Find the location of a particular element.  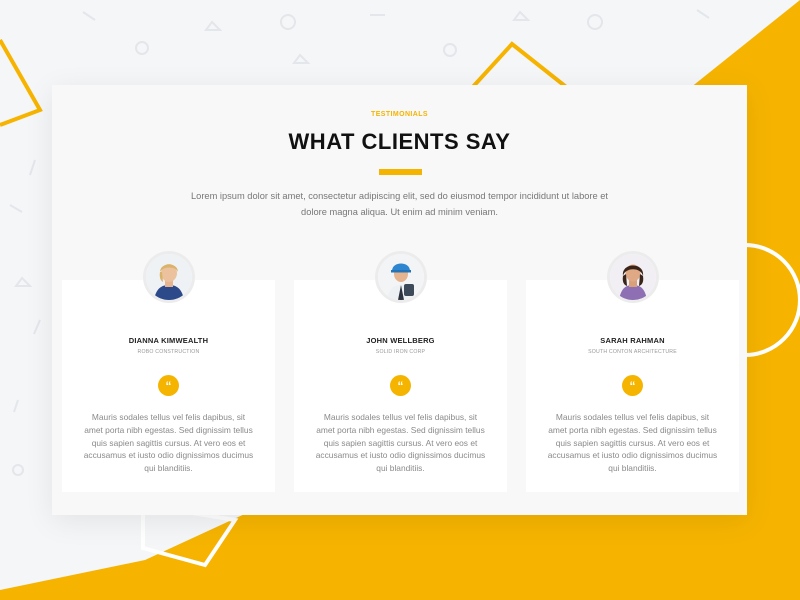

avatar-sarah is located at coordinates (633, 277).